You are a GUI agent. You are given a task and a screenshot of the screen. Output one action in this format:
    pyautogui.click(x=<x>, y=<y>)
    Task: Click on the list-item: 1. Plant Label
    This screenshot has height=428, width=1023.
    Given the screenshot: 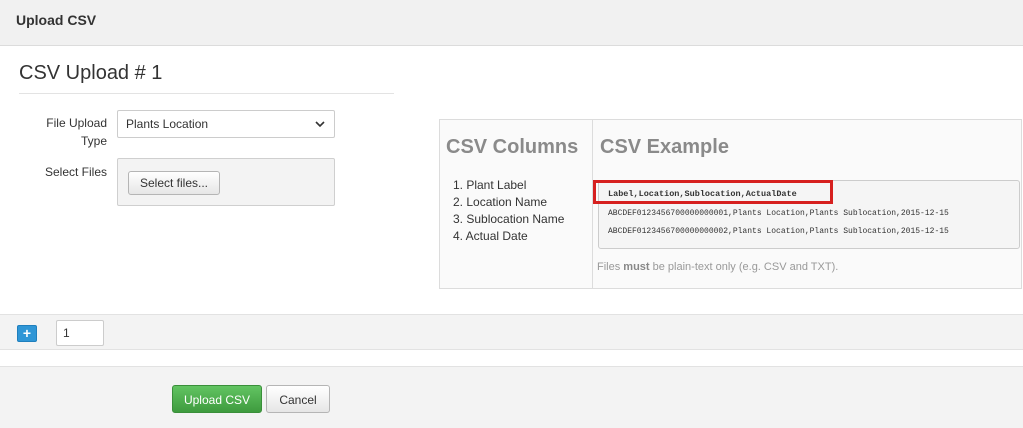 What is the action you would take?
    pyautogui.click(x=490, y=185)
    